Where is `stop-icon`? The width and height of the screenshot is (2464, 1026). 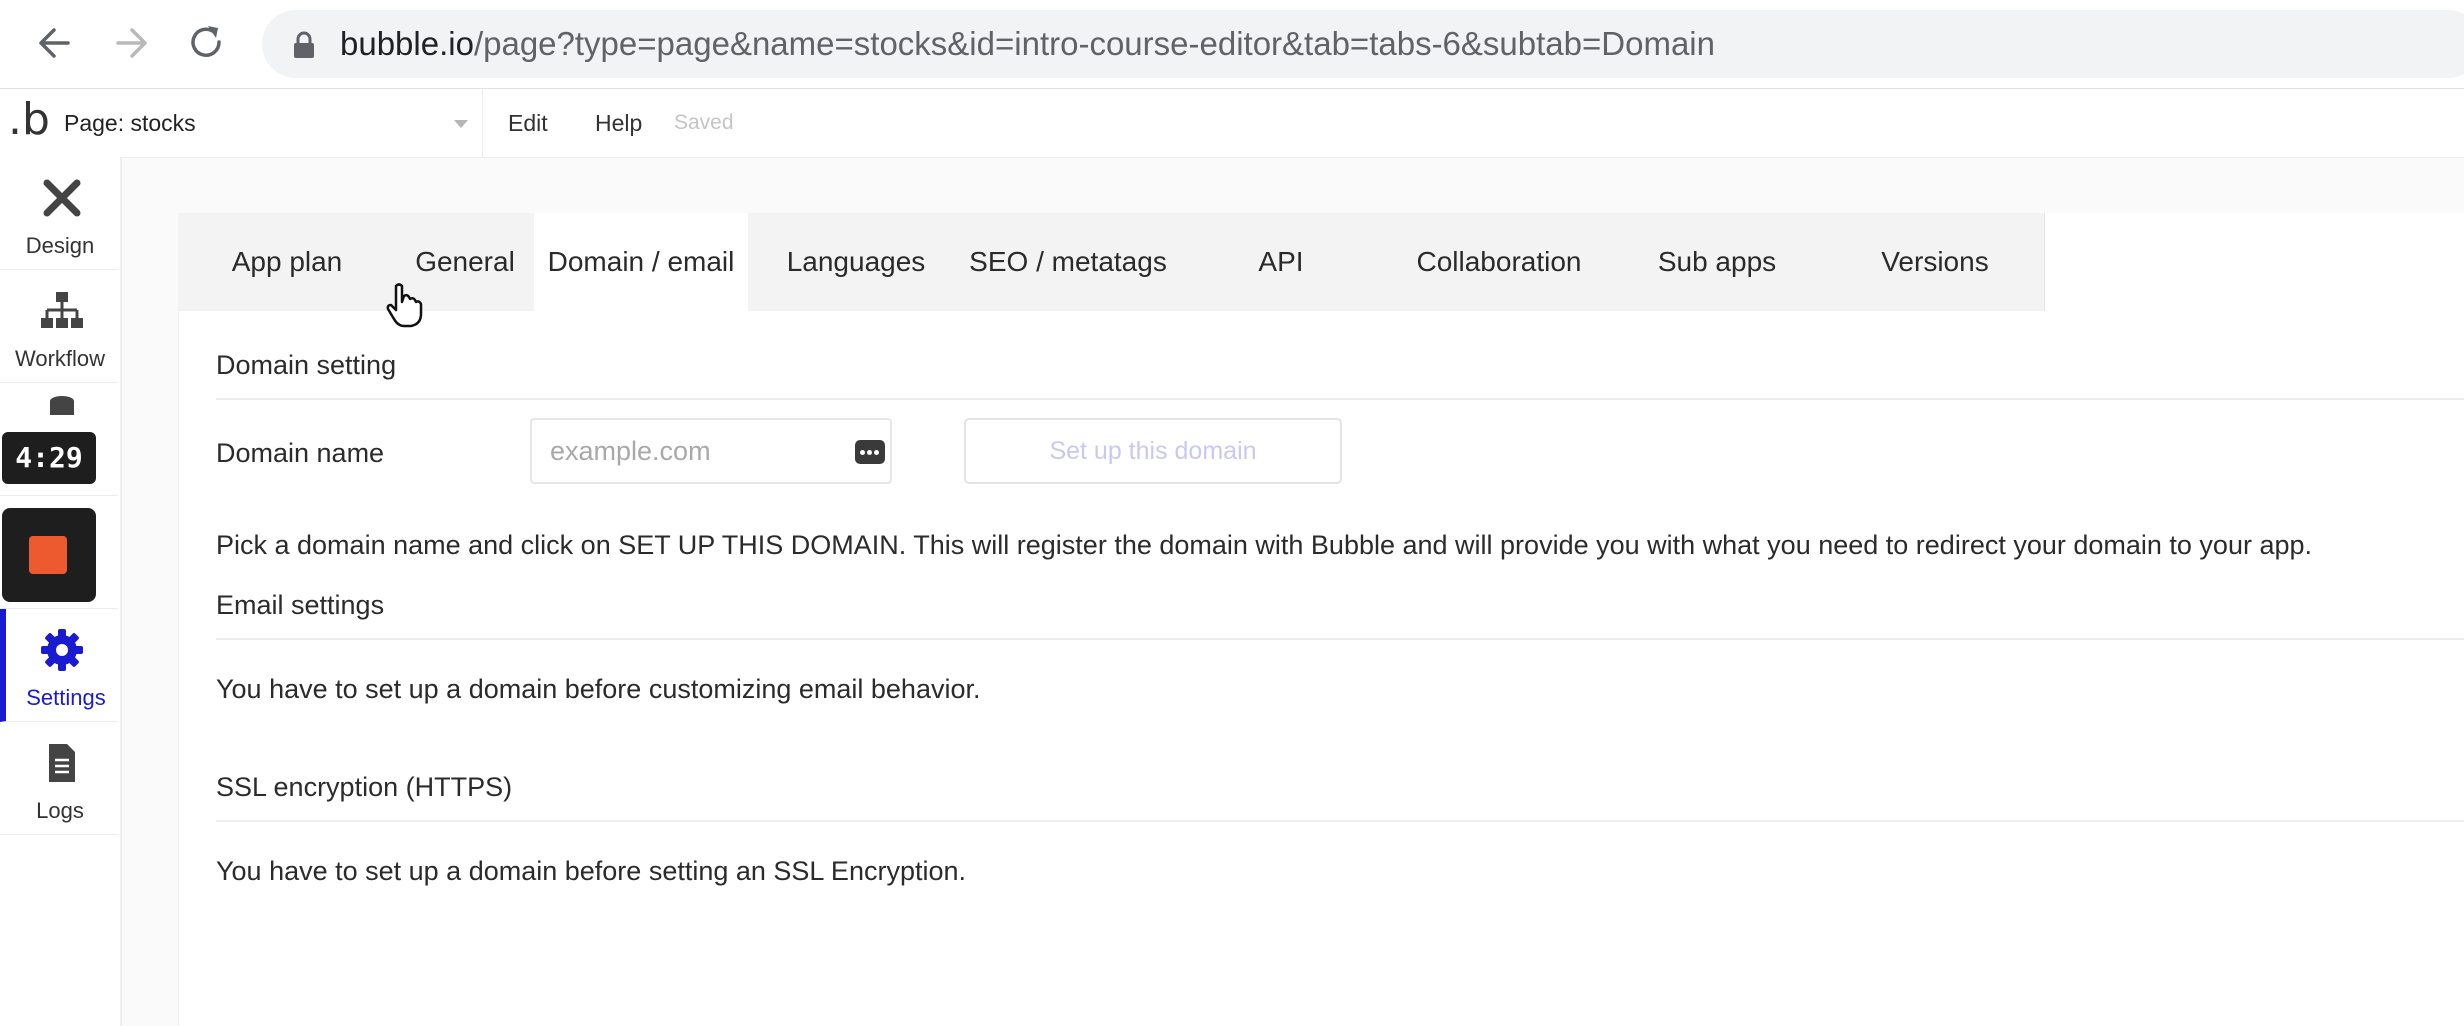 stop-icon is located at coordinates (48, 555).